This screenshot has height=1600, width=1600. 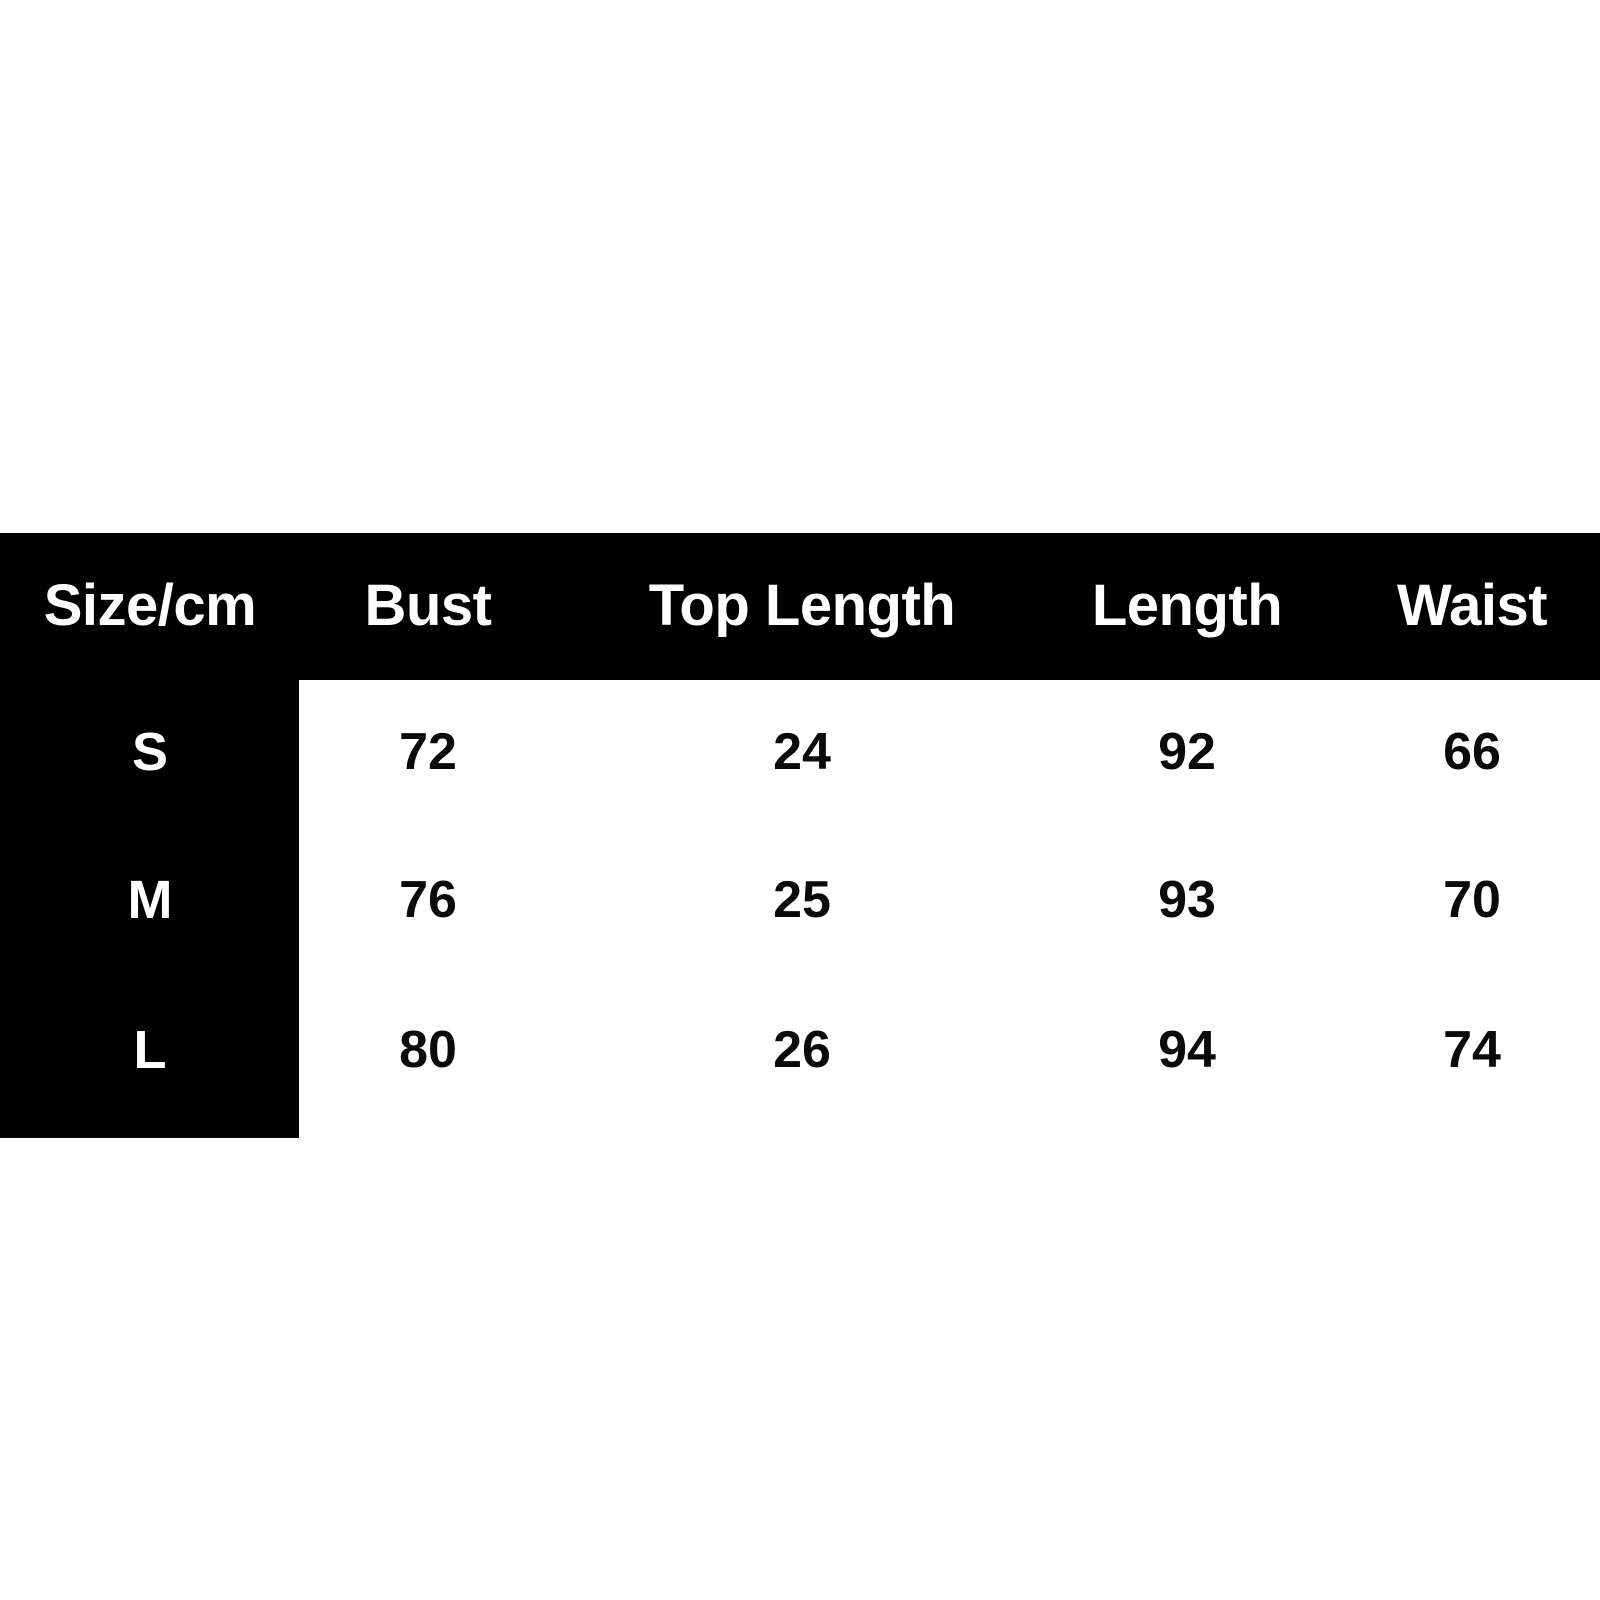 What do you see at coordinates (150, 900) in the screenshot?
I see `table-row-size-label: M` at bounding box center [150, 900].